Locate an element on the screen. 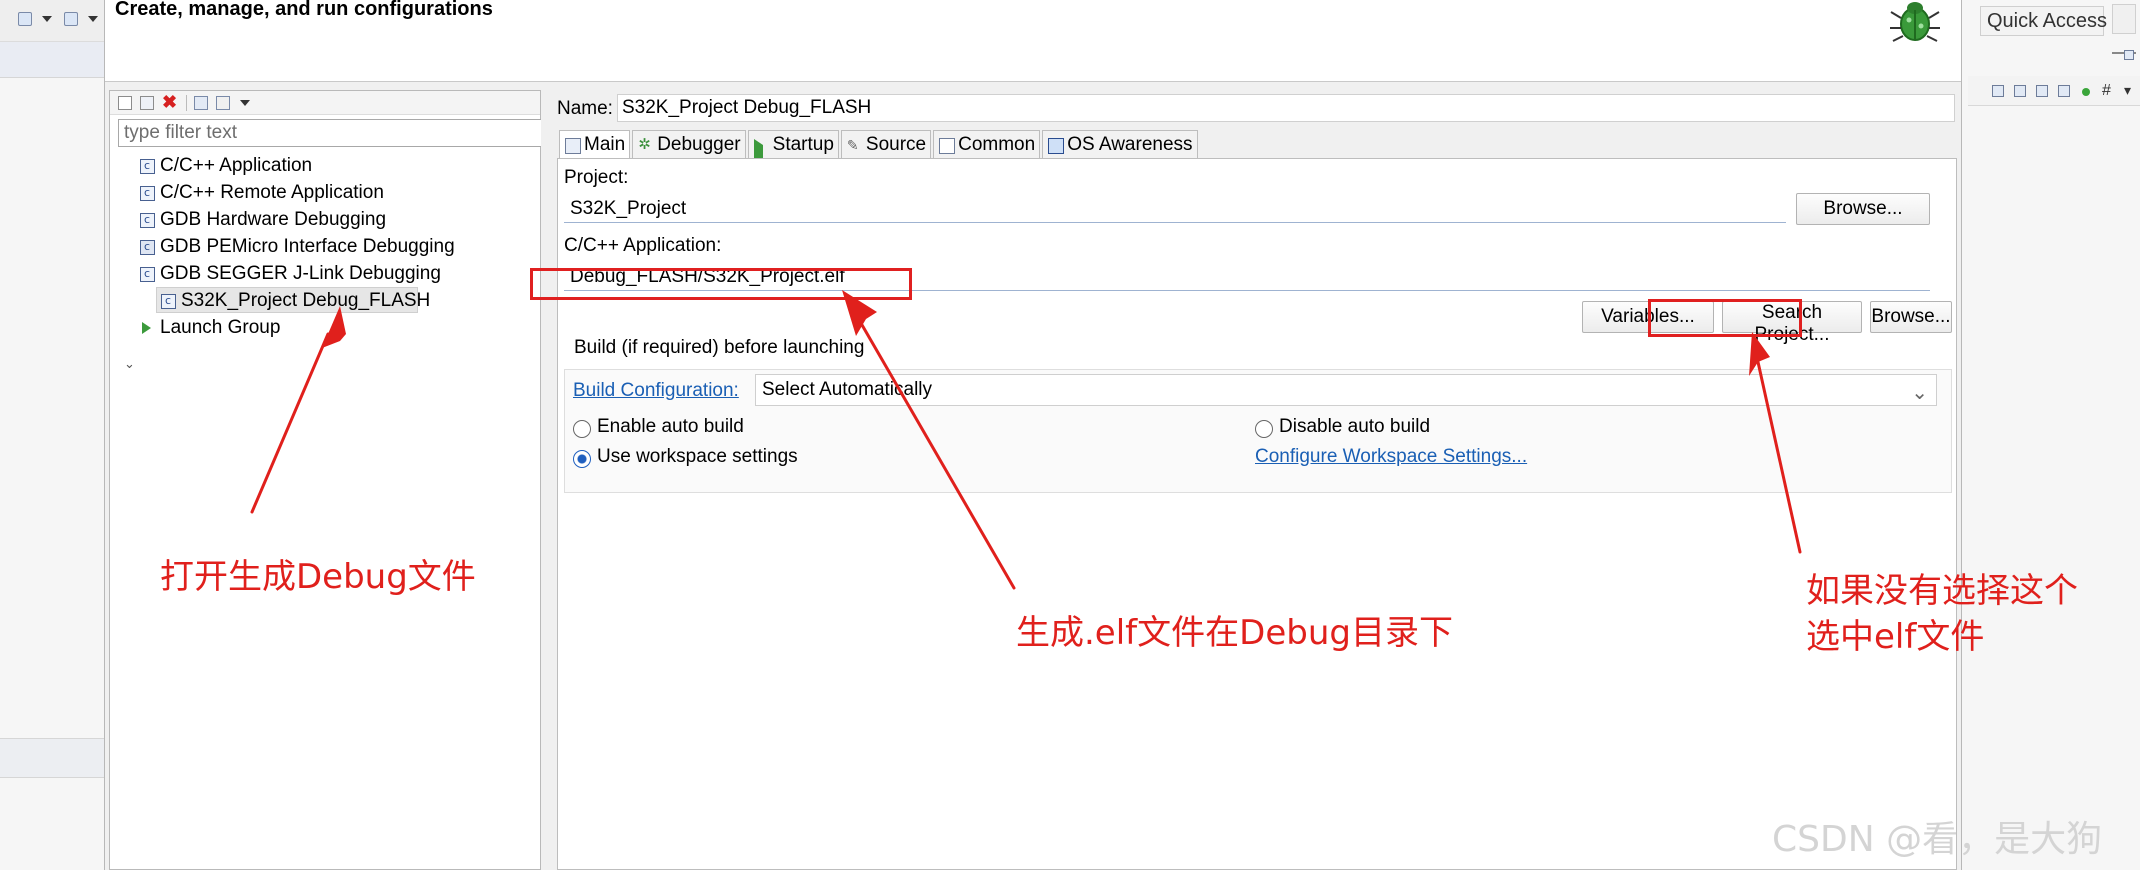 This screenshot has height=870, width=2140. build-configuration-value: Select Automatically is located at coordinates (847, 389).